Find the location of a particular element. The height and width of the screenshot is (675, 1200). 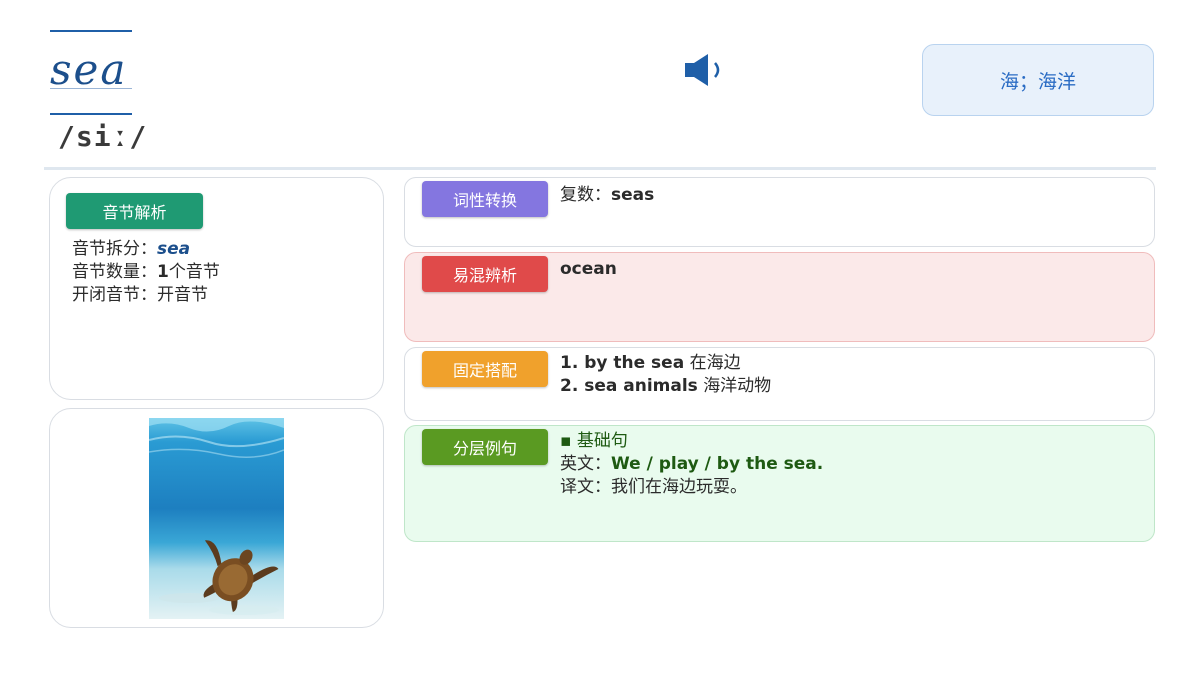

syllable-count-line: 音节数量：1个音节 is located at coordinates (146, 272).